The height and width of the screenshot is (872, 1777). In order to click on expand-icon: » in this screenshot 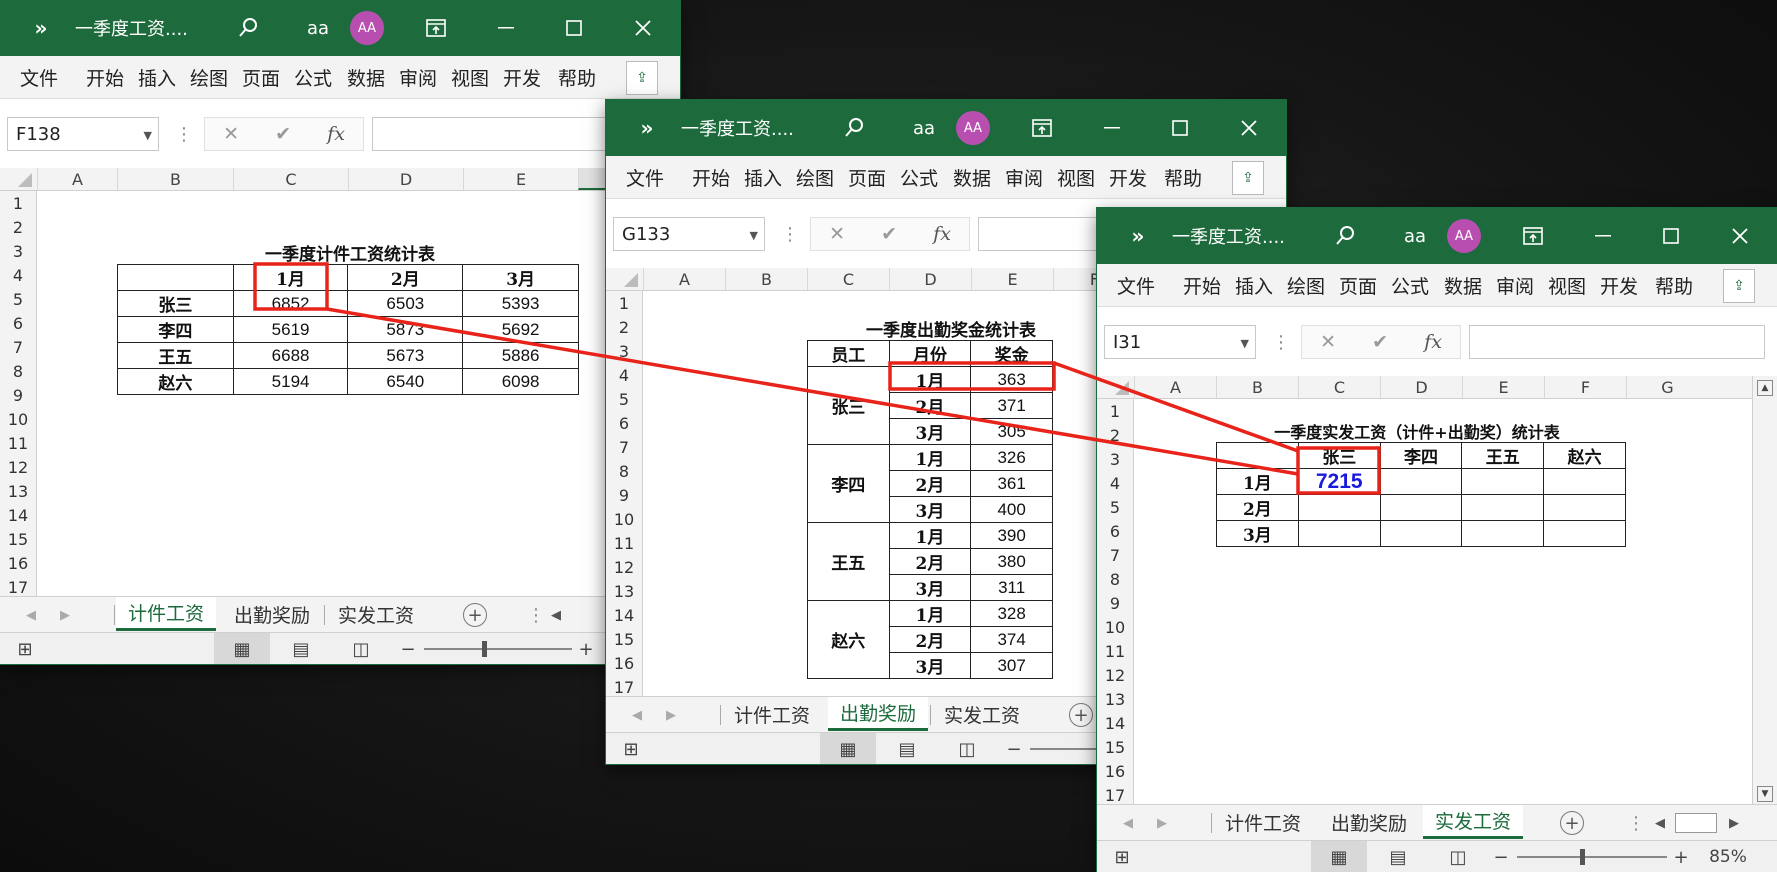, I will do `click(1138, 236)`.